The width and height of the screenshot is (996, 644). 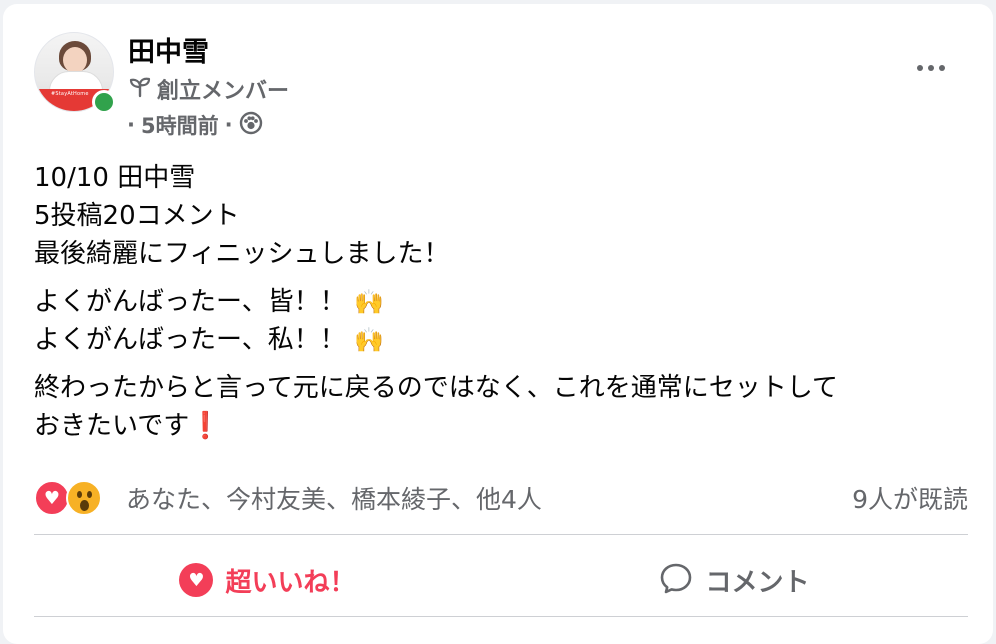 What do you see at coordinates (757, 582) in the screenshot?
I see `comment-label: コメント` at bounding box center [757, 582].